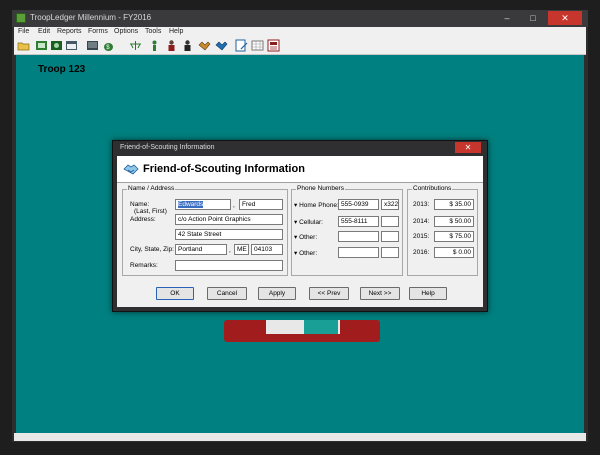 The height and width of the screenshot is (455, 600). Describe the element at coordinates (358, 236) in the screenshot. I see `other1-input` at that location.